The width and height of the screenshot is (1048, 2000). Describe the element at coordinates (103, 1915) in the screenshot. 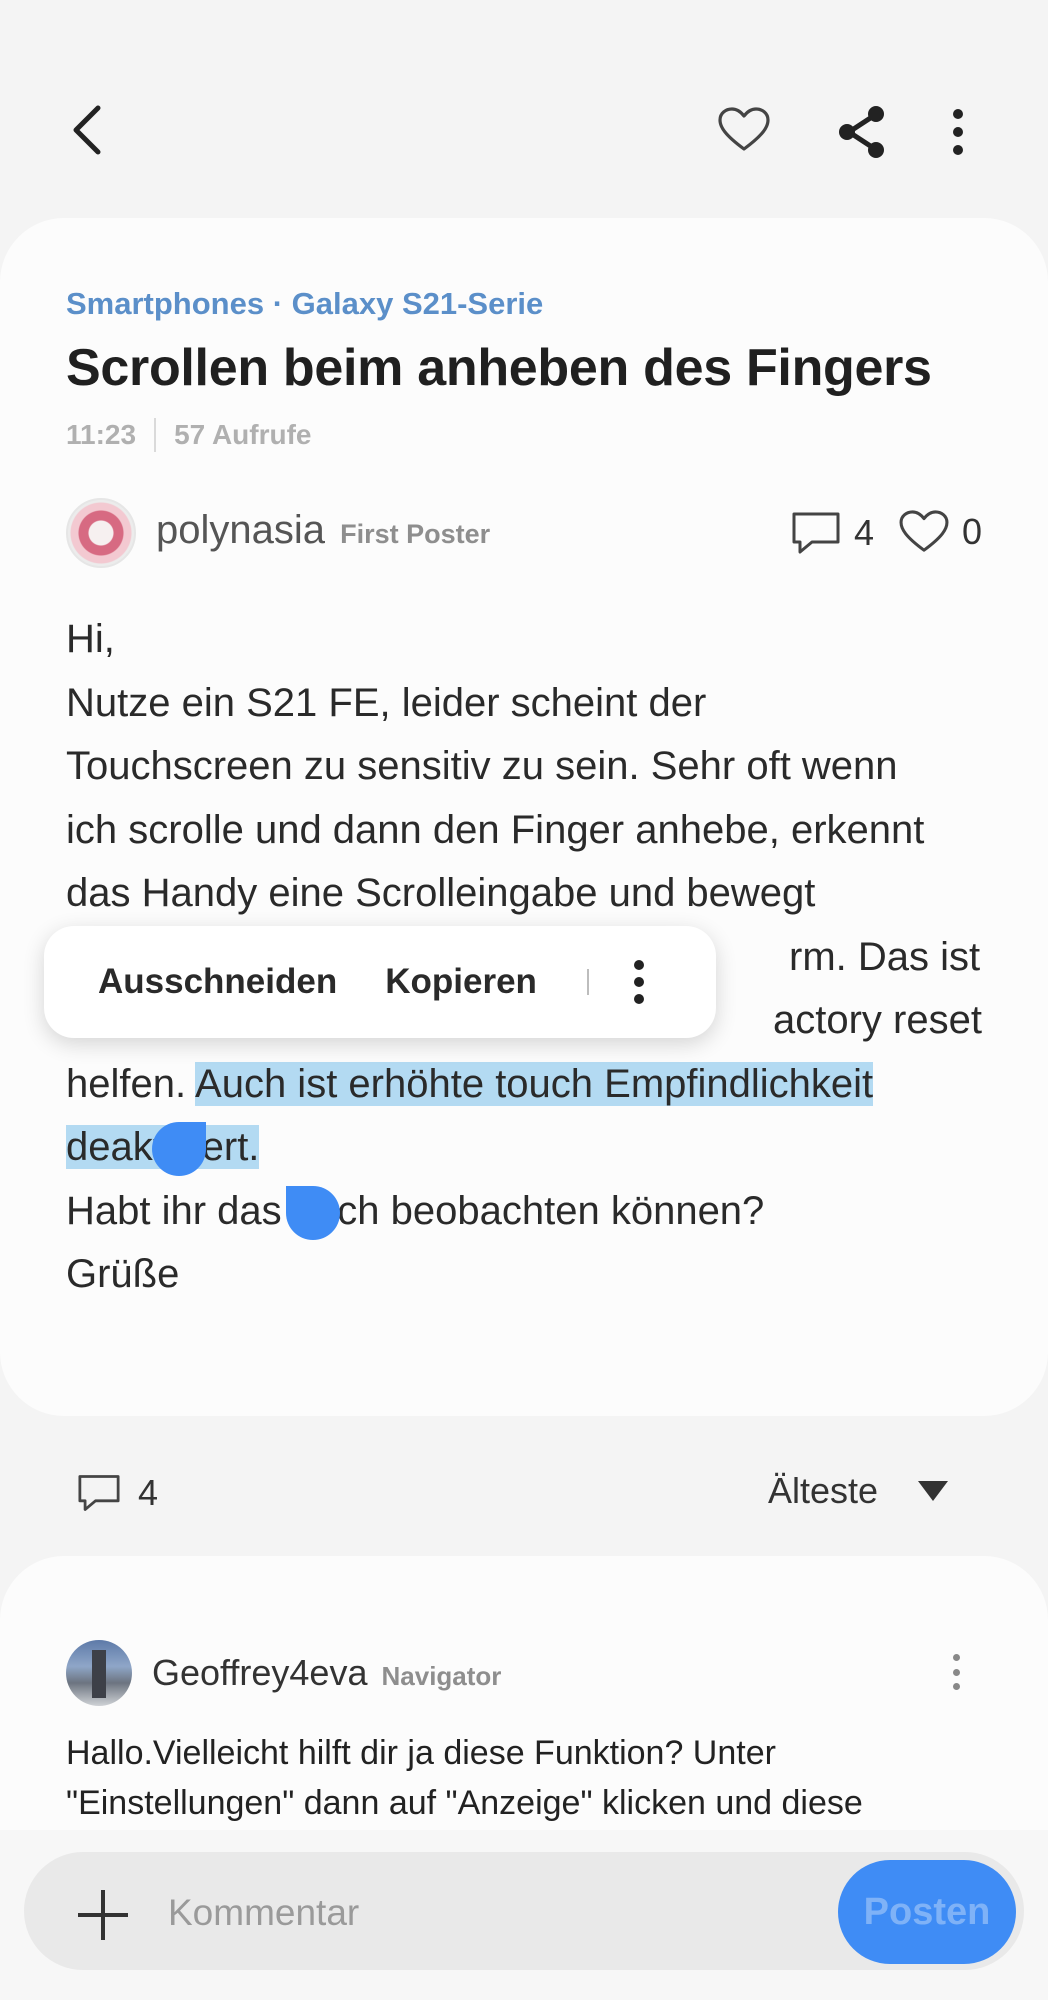

I see `add-attachment-icon` at that location.